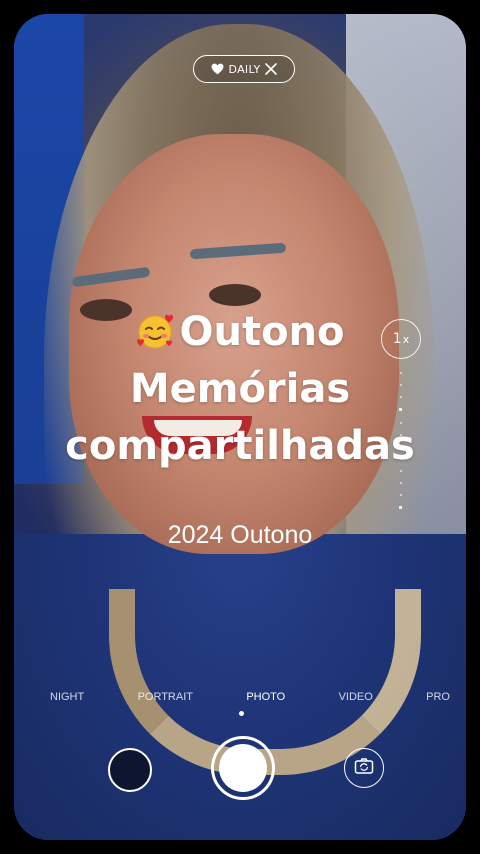 This screenshot has height=854, width=480. What do you see at coordinates (265, 701) in the screenshot?
I see `mode-photo: PHOTO` at bounding box center [265, 701].